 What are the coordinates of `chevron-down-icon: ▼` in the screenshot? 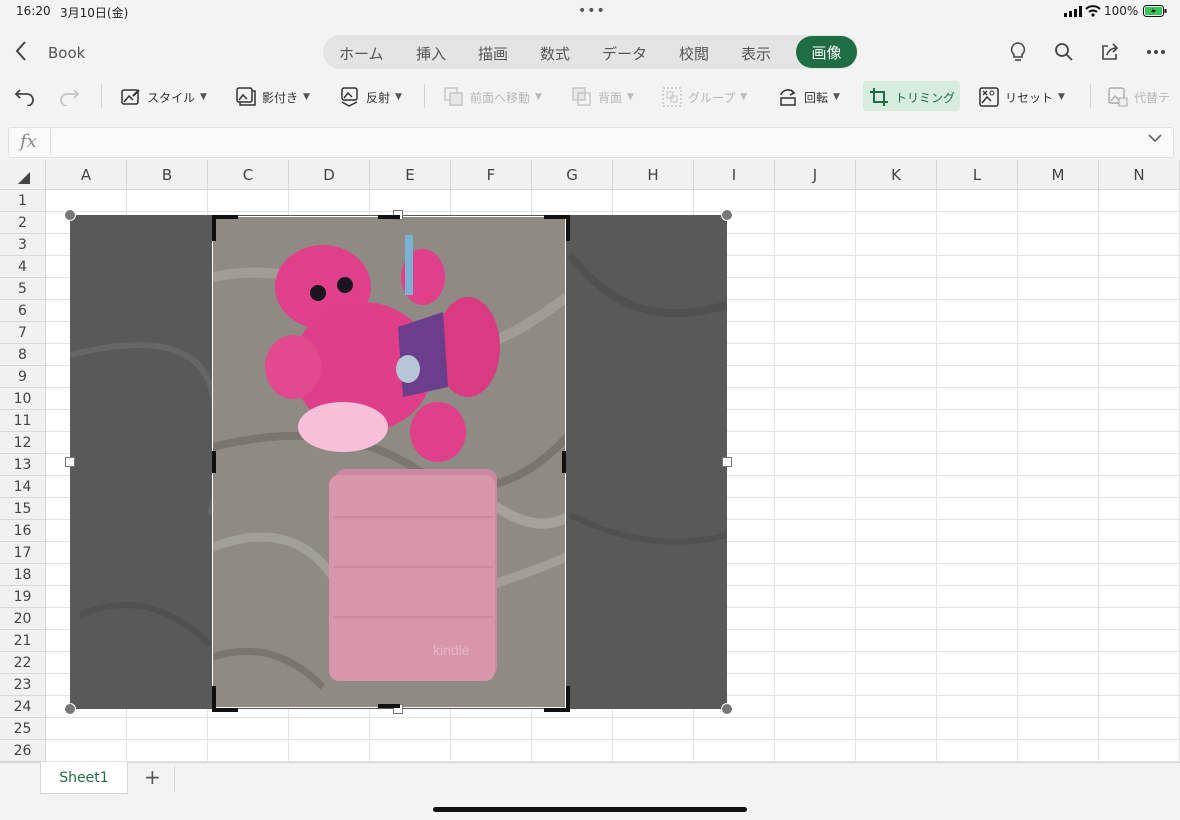 It's located at (203, 97).